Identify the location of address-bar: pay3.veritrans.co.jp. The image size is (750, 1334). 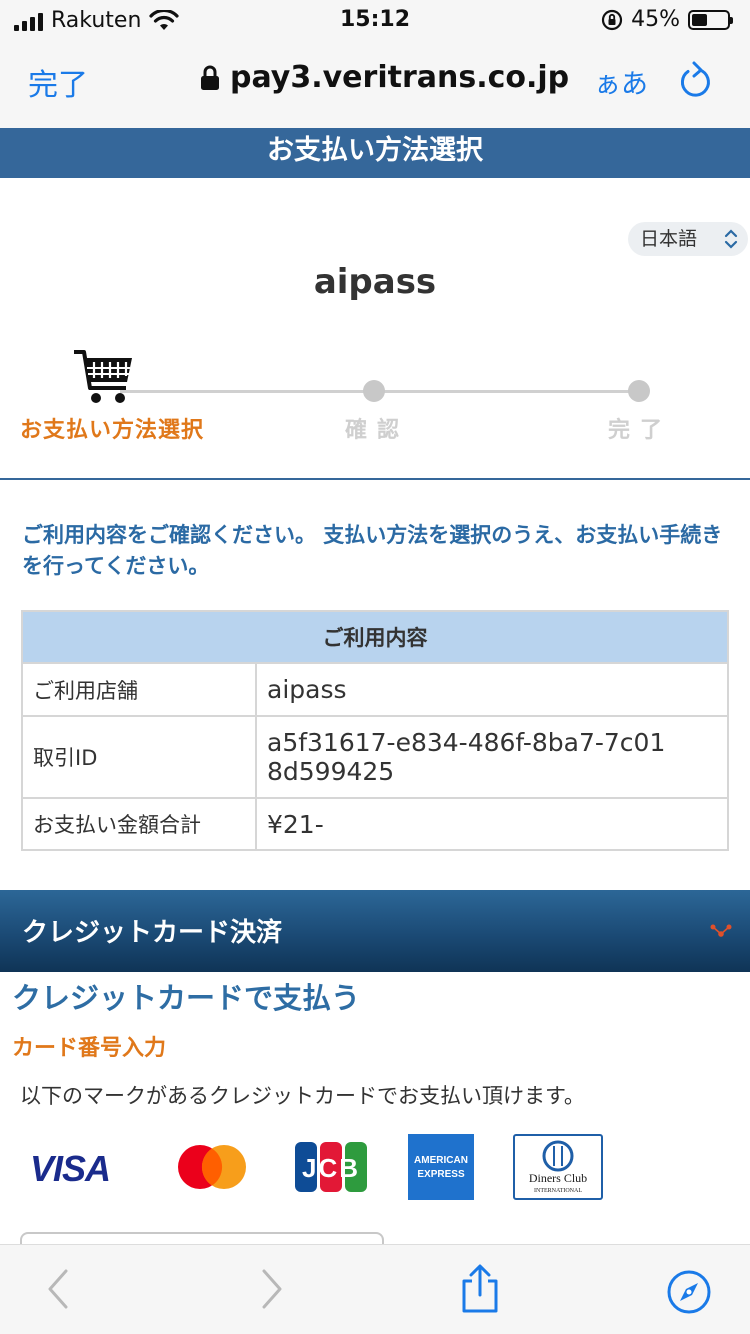
(384, 77).